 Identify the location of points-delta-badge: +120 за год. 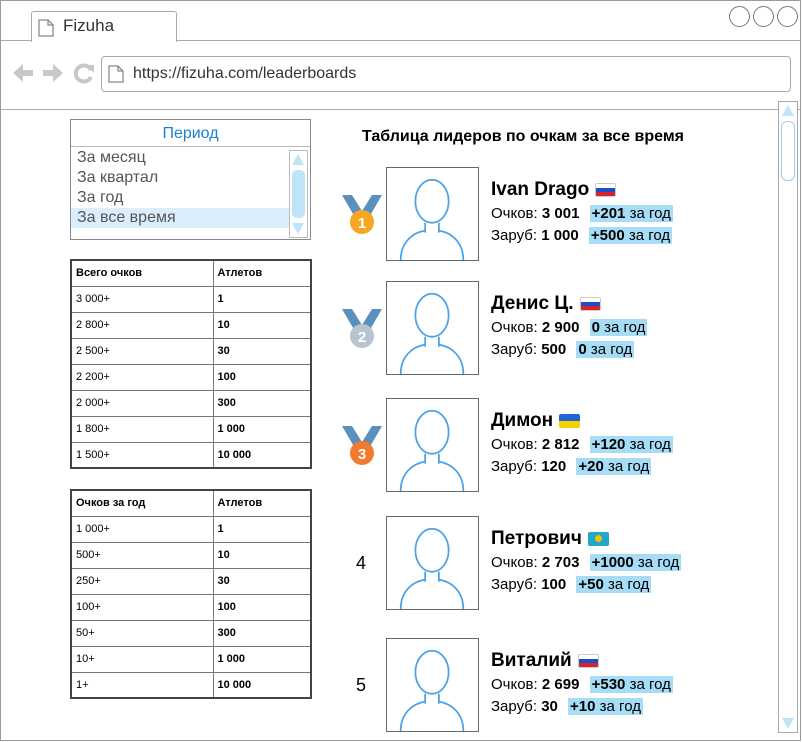
(631, 444).